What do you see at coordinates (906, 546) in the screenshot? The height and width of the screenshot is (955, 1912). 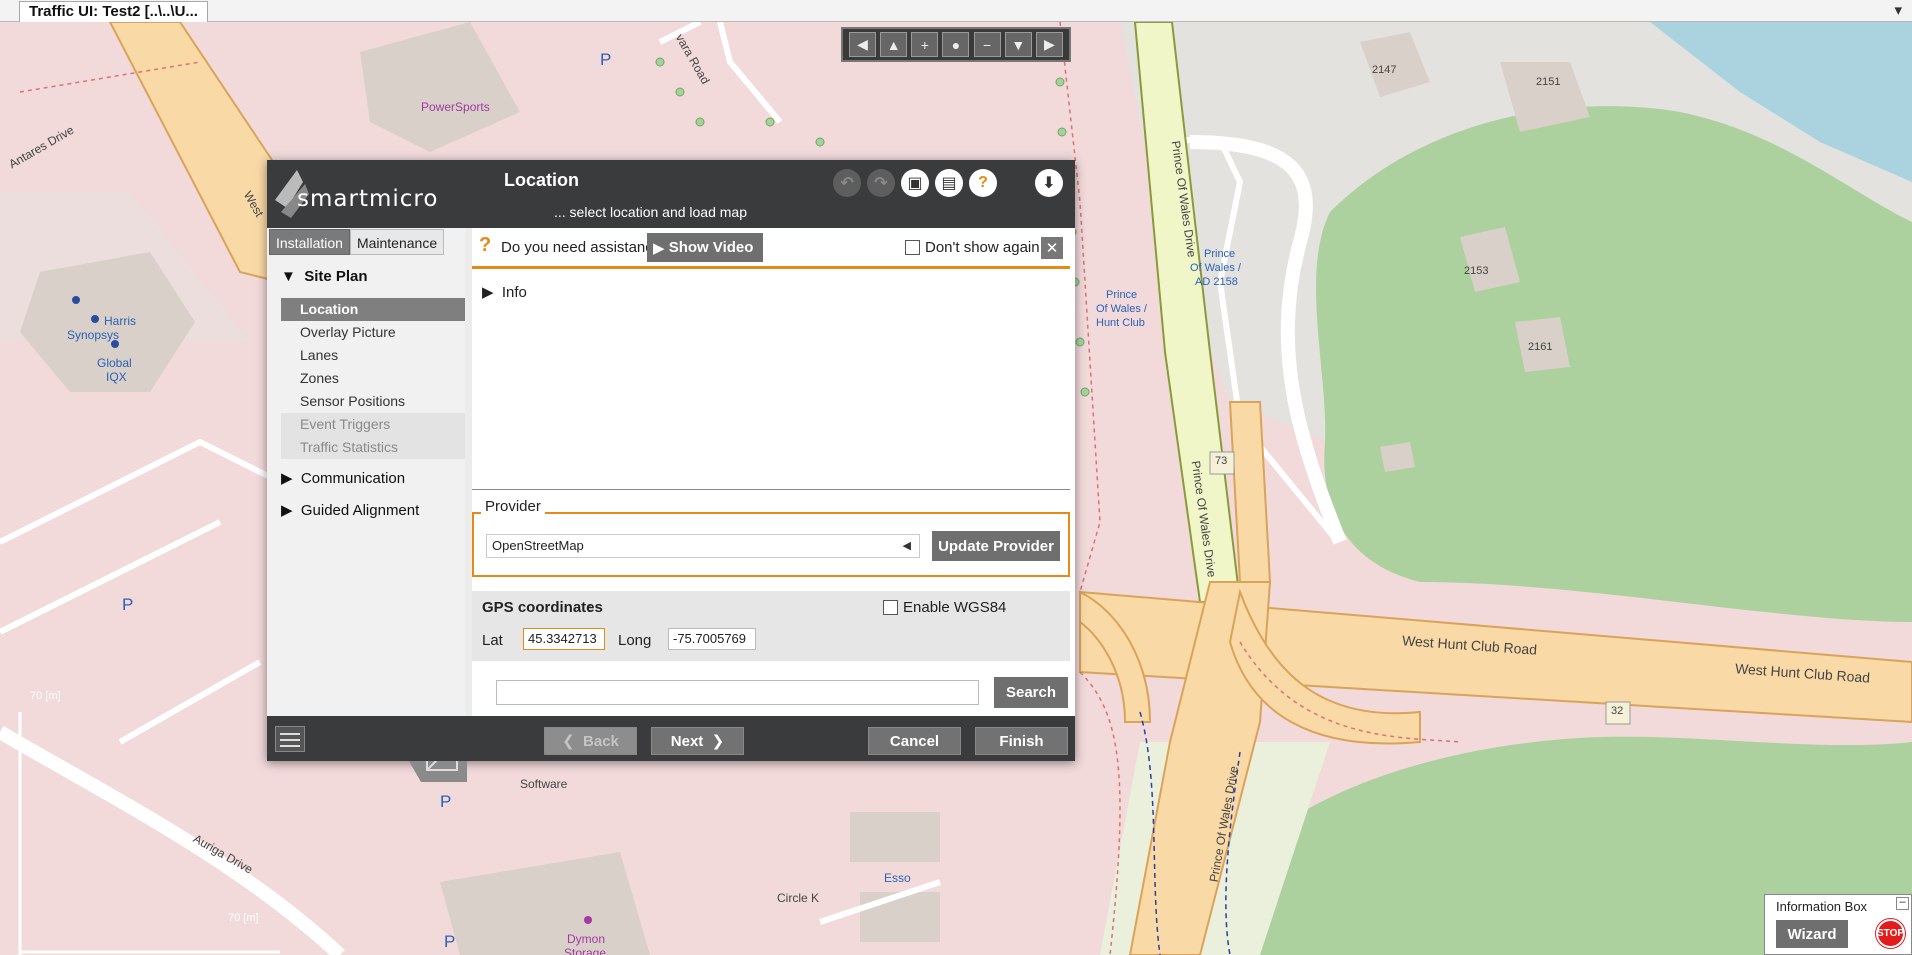 I see `dropdown-arrow-icon: ◀` at bounding box center [906, 546].